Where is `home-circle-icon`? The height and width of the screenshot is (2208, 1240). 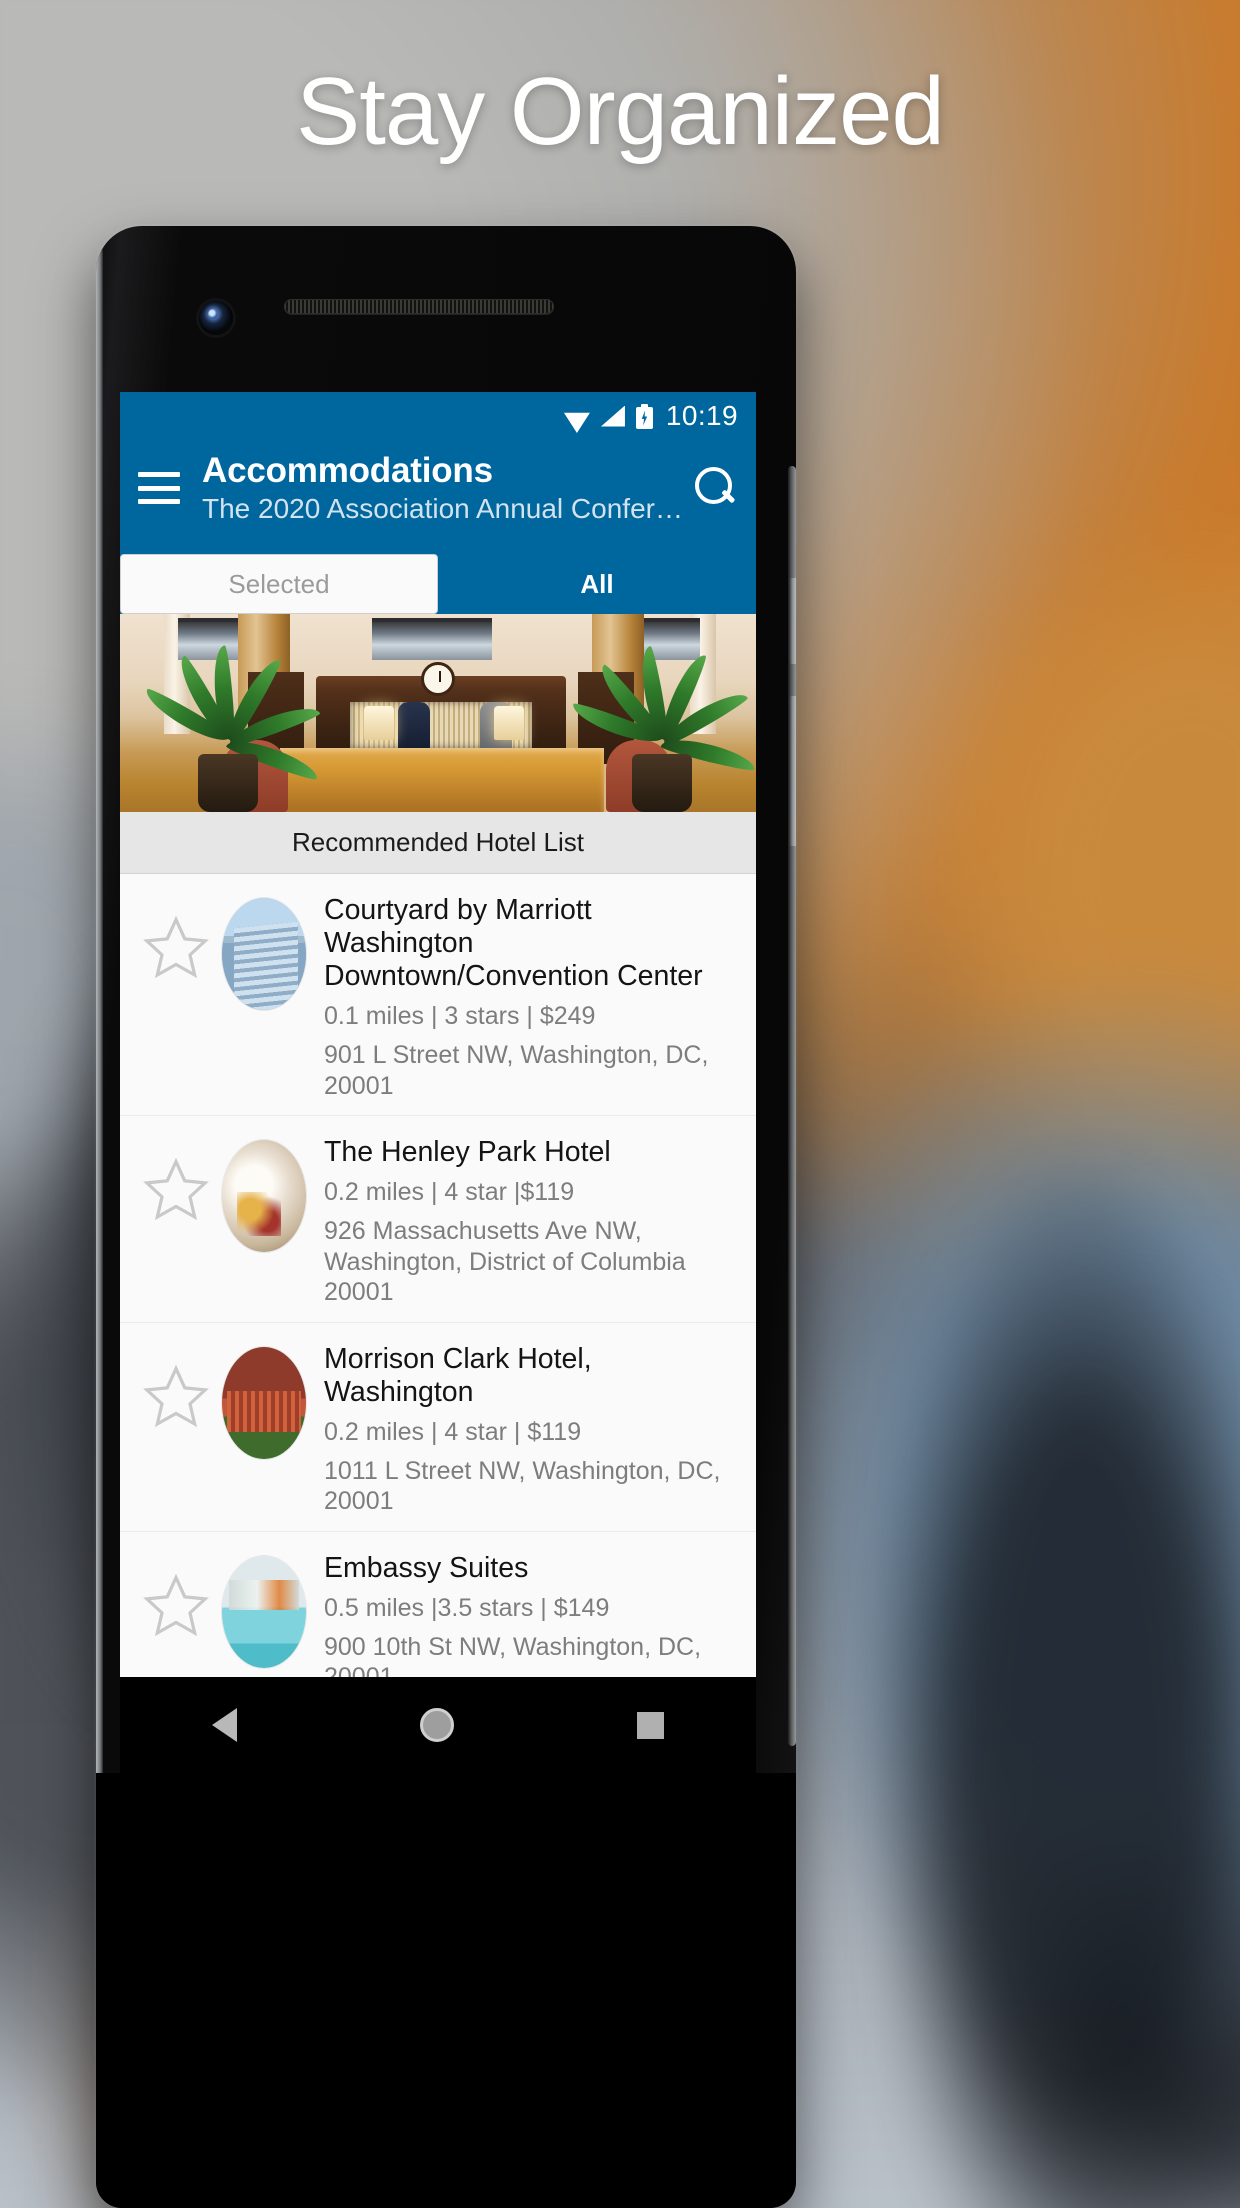 home-circle-icon is located at coordinates (436, 1725).